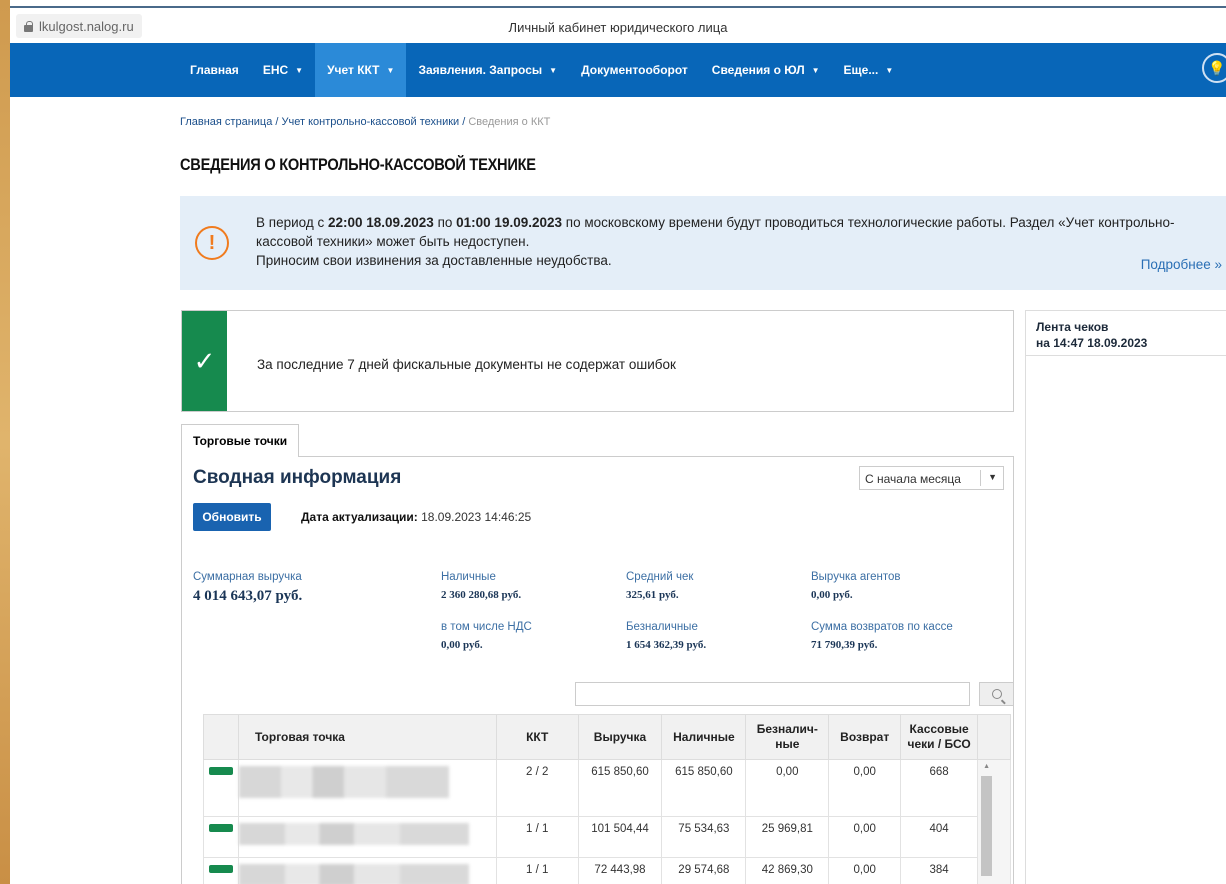  Describe the element at coordinates (869, 70) in the screenshot. I see `nav-item-more: Еще... ▼` at that location.